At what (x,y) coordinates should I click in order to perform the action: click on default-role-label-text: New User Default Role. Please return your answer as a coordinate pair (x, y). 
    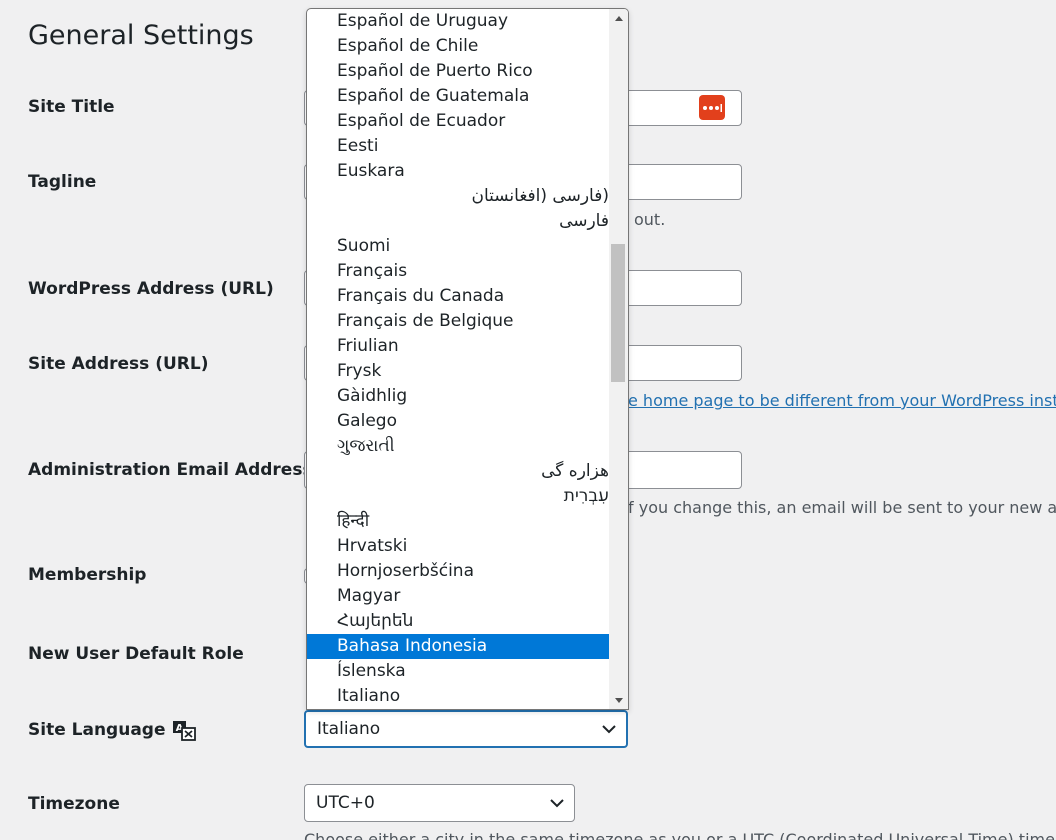
    Looking at the image, I should click on (136, 654).